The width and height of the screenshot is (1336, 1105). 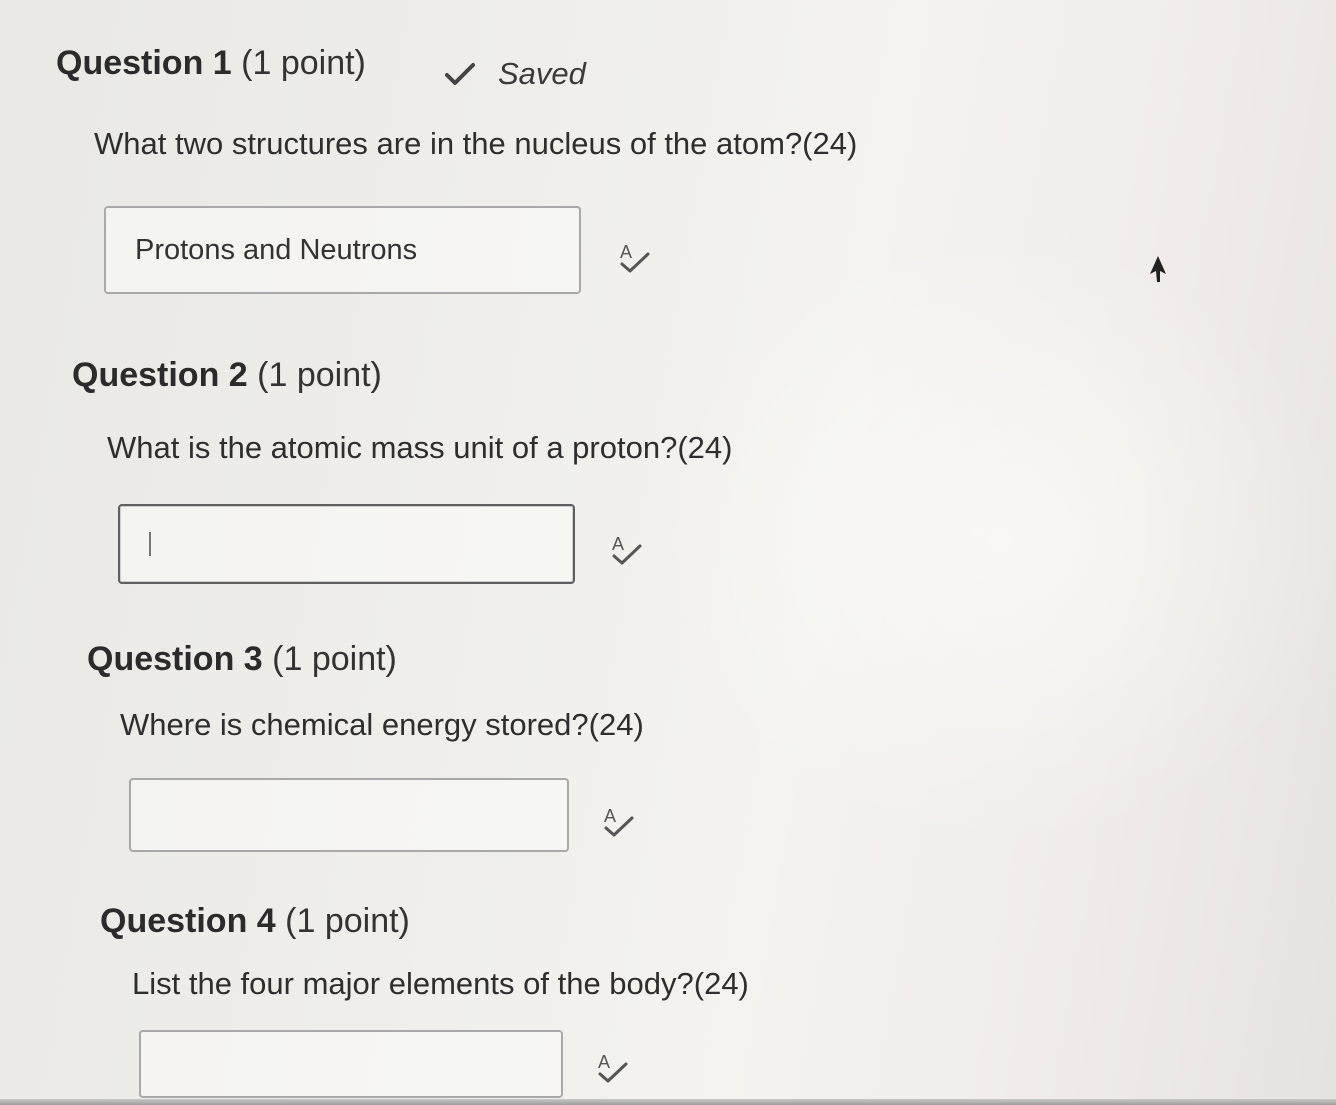 What do you see at coordinates (347, 921) in the screenshot?
I see `question-4-points: (1 point)` at bounding box center [347, 921].